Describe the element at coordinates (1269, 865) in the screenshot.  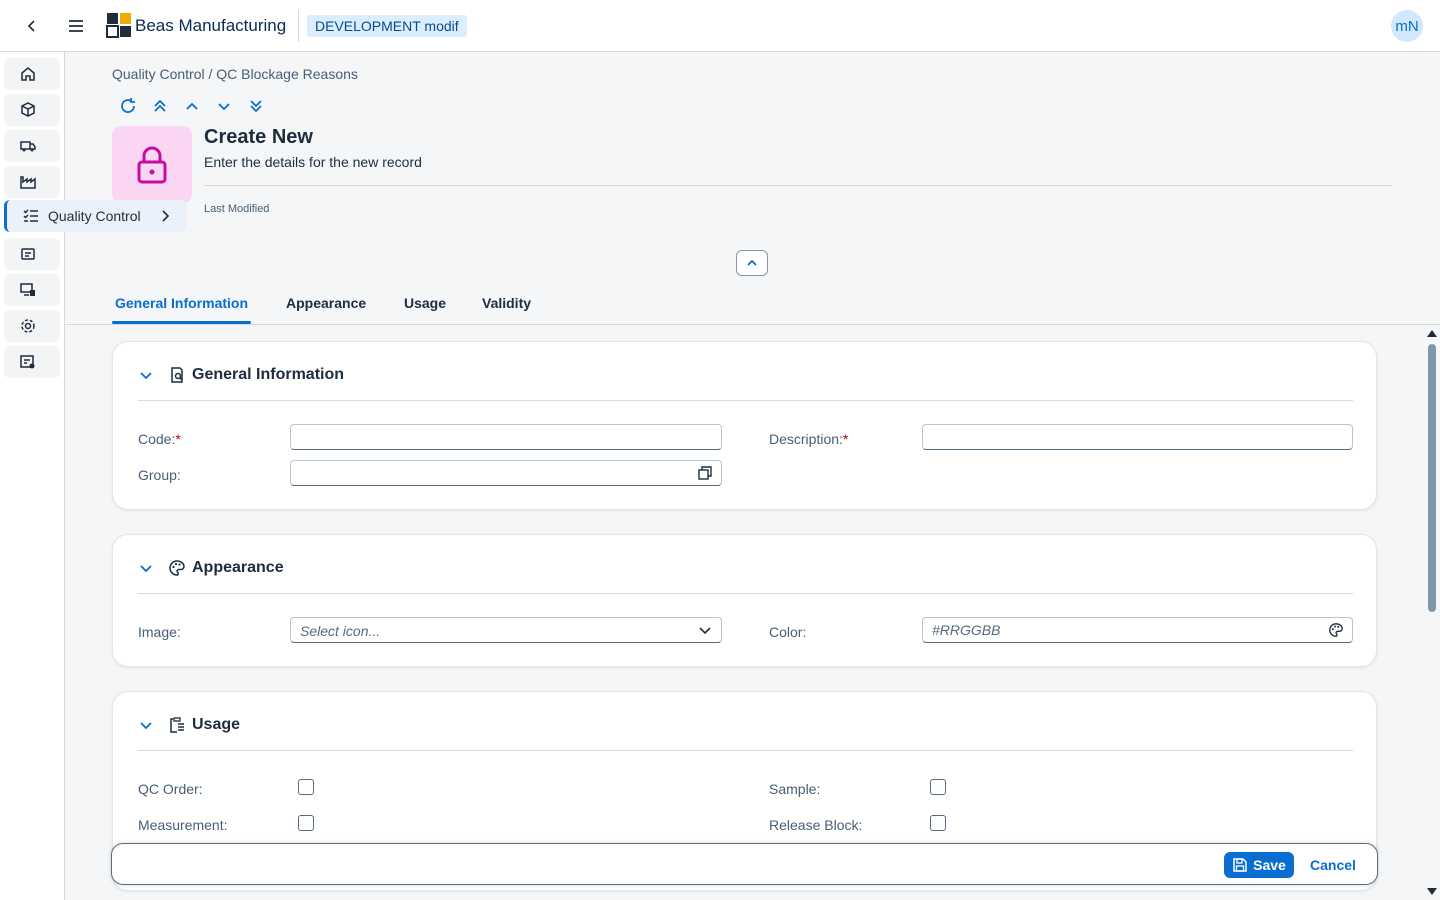
I see `save-button-label: Save` at that location.